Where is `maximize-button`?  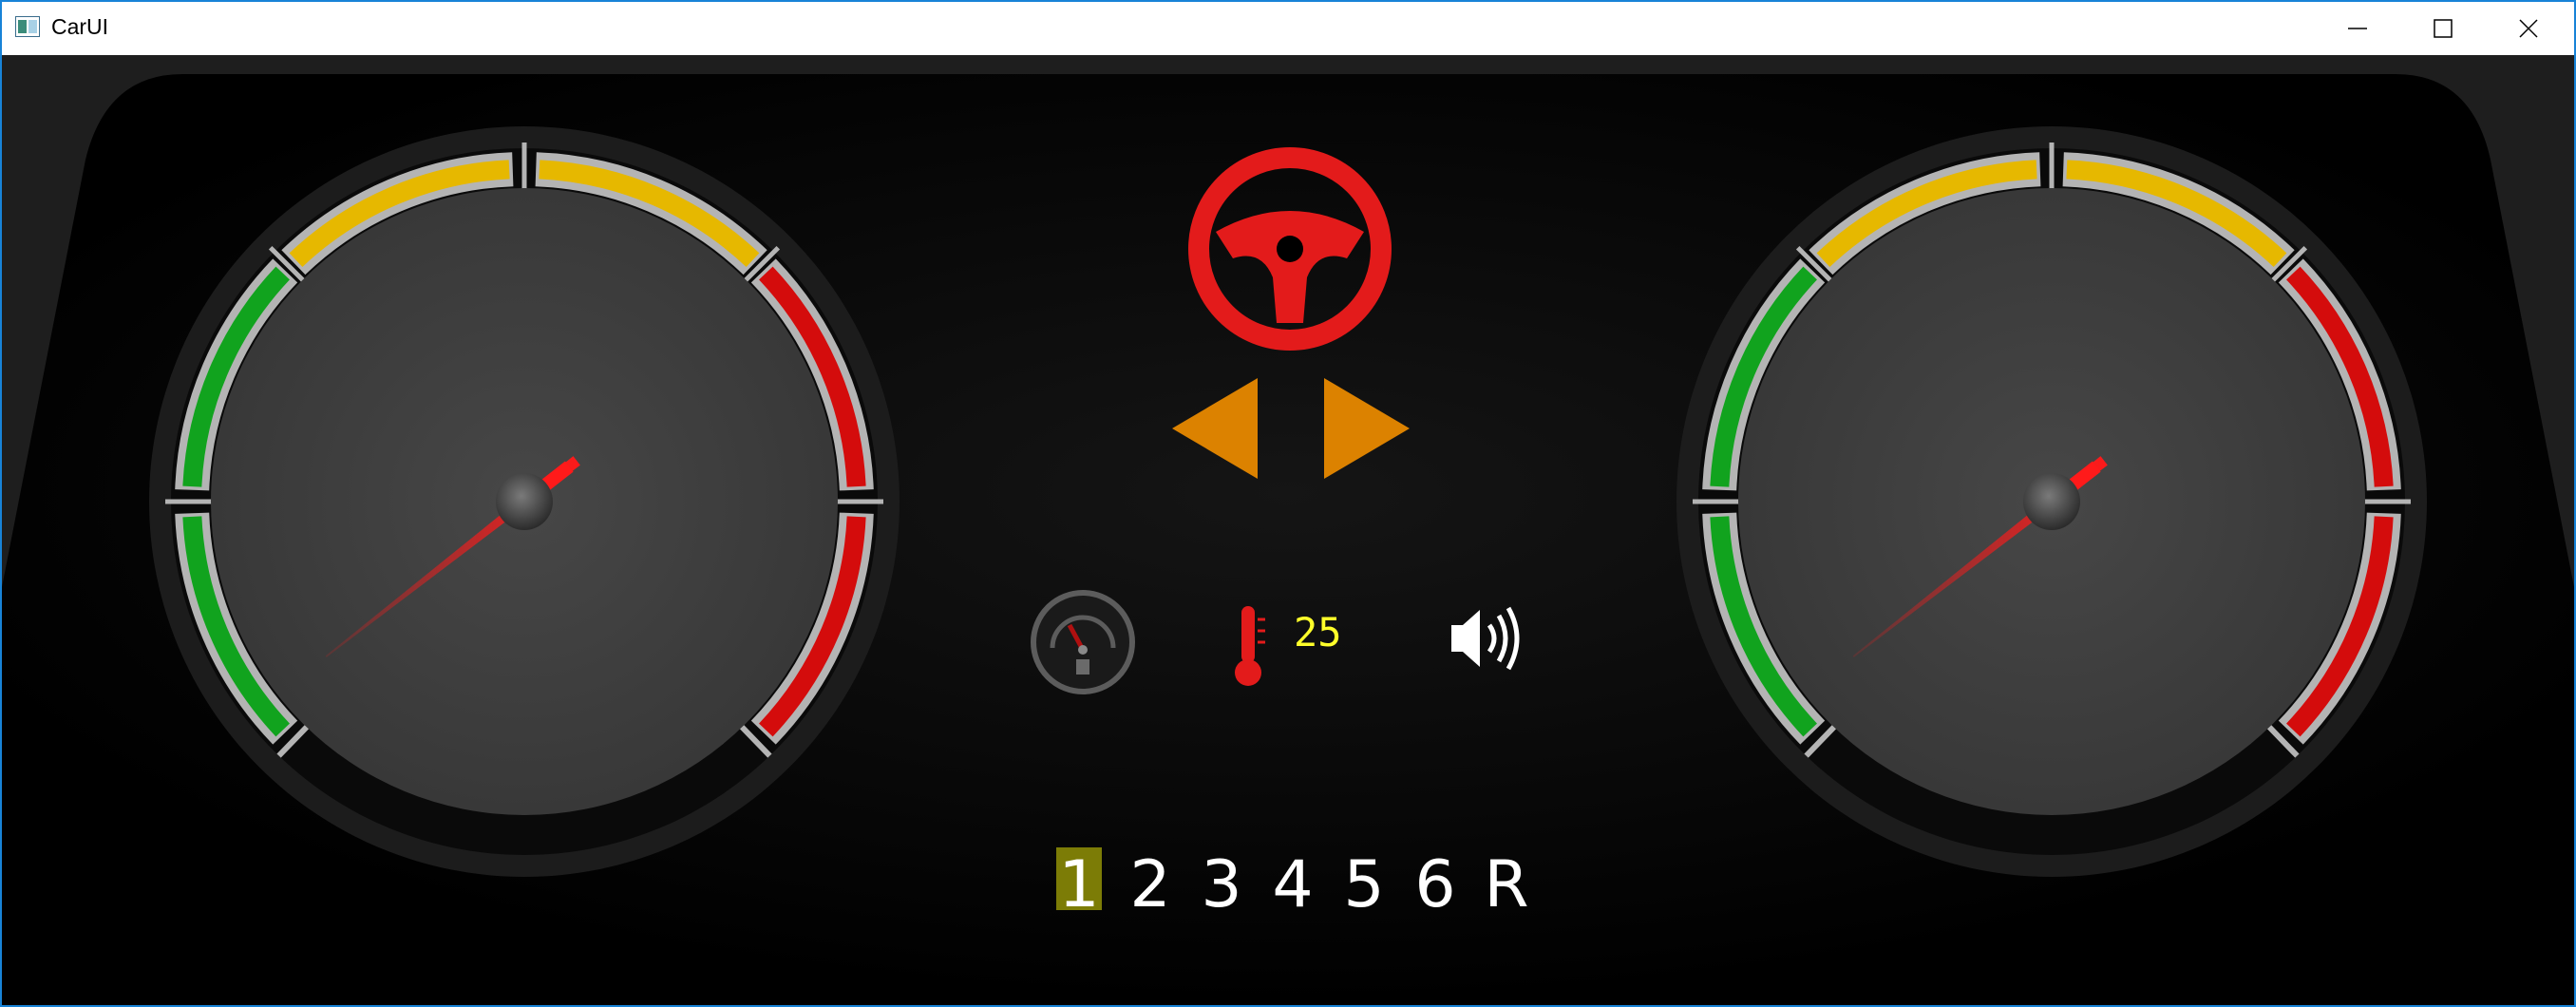 maximize-button is located at coordinates (2443, 28).